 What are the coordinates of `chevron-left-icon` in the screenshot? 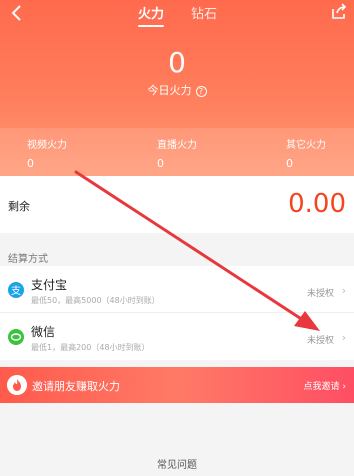 It's located at (18, 13).